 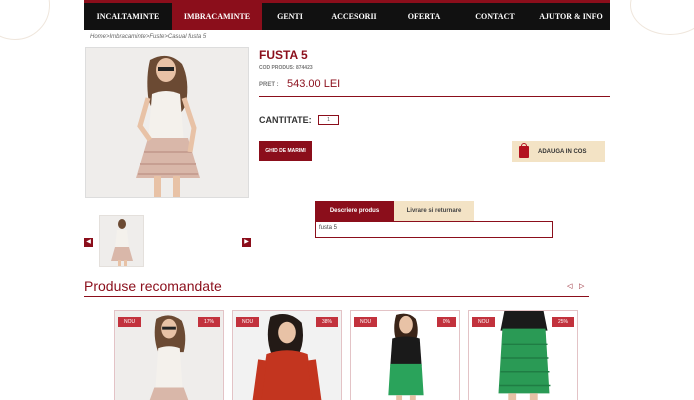 What do you see at coordinates (326, 322) in the screenshot?
I see `discount-badge: 38%` at bounding box center [326, 322].